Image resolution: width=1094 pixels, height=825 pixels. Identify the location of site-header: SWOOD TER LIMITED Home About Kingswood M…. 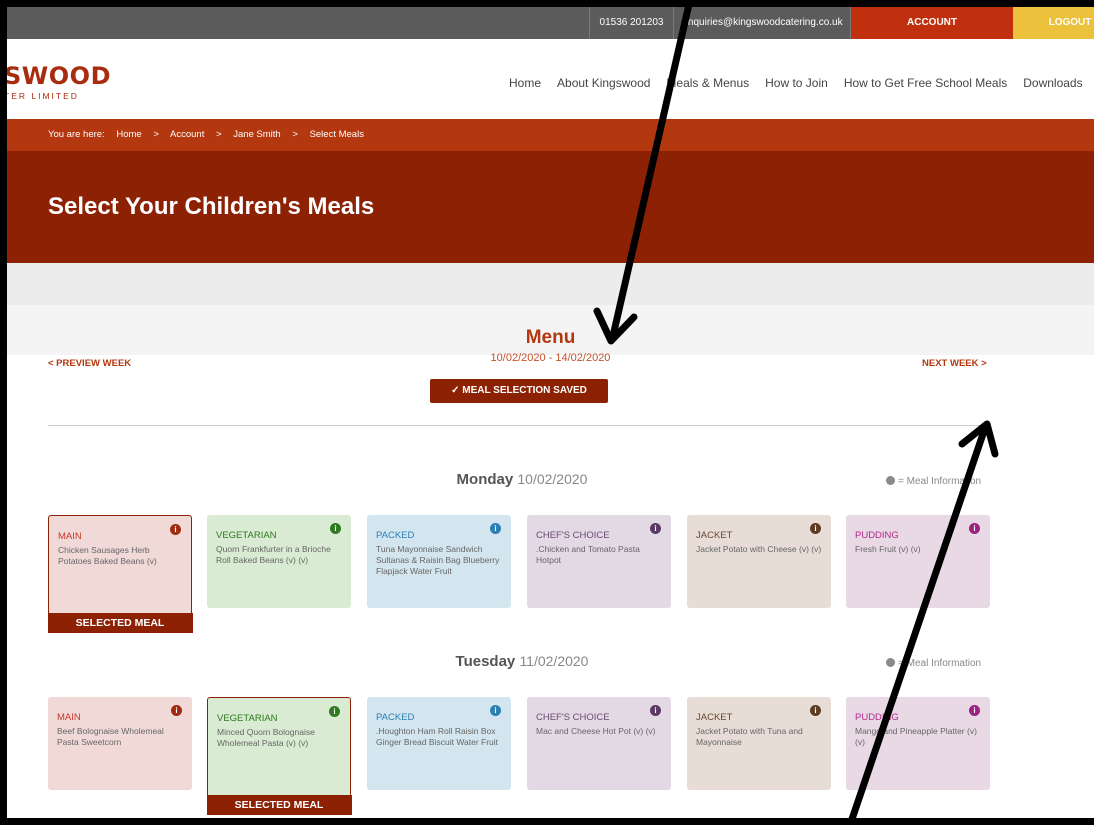
(550, 79).